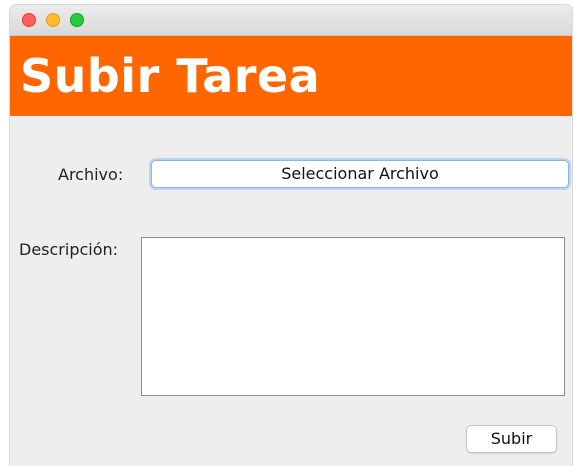  Describe the element at coordinates (53, 20) in the screenshot. I see `minimize-window-button` at that location.